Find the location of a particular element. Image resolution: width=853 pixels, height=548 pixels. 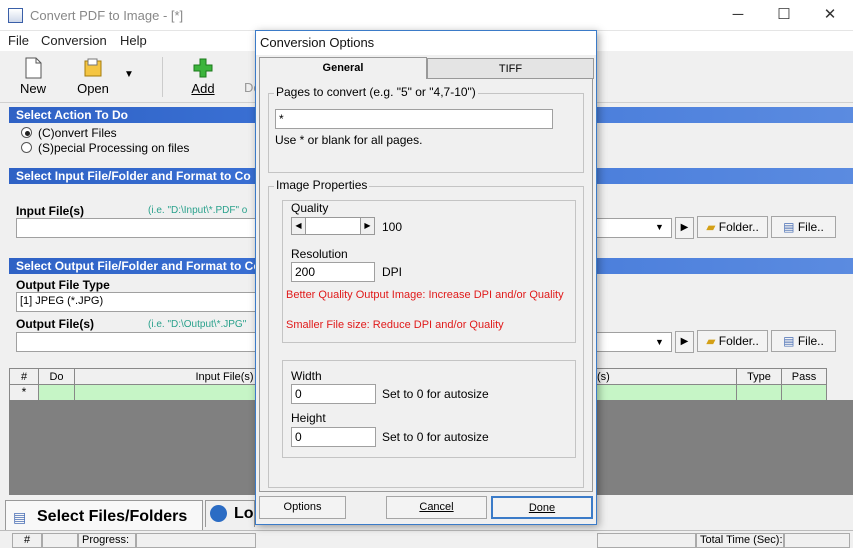

output-hint: (i.e. "D:\Output\*.JPG" is located at coordinates (197, 324).